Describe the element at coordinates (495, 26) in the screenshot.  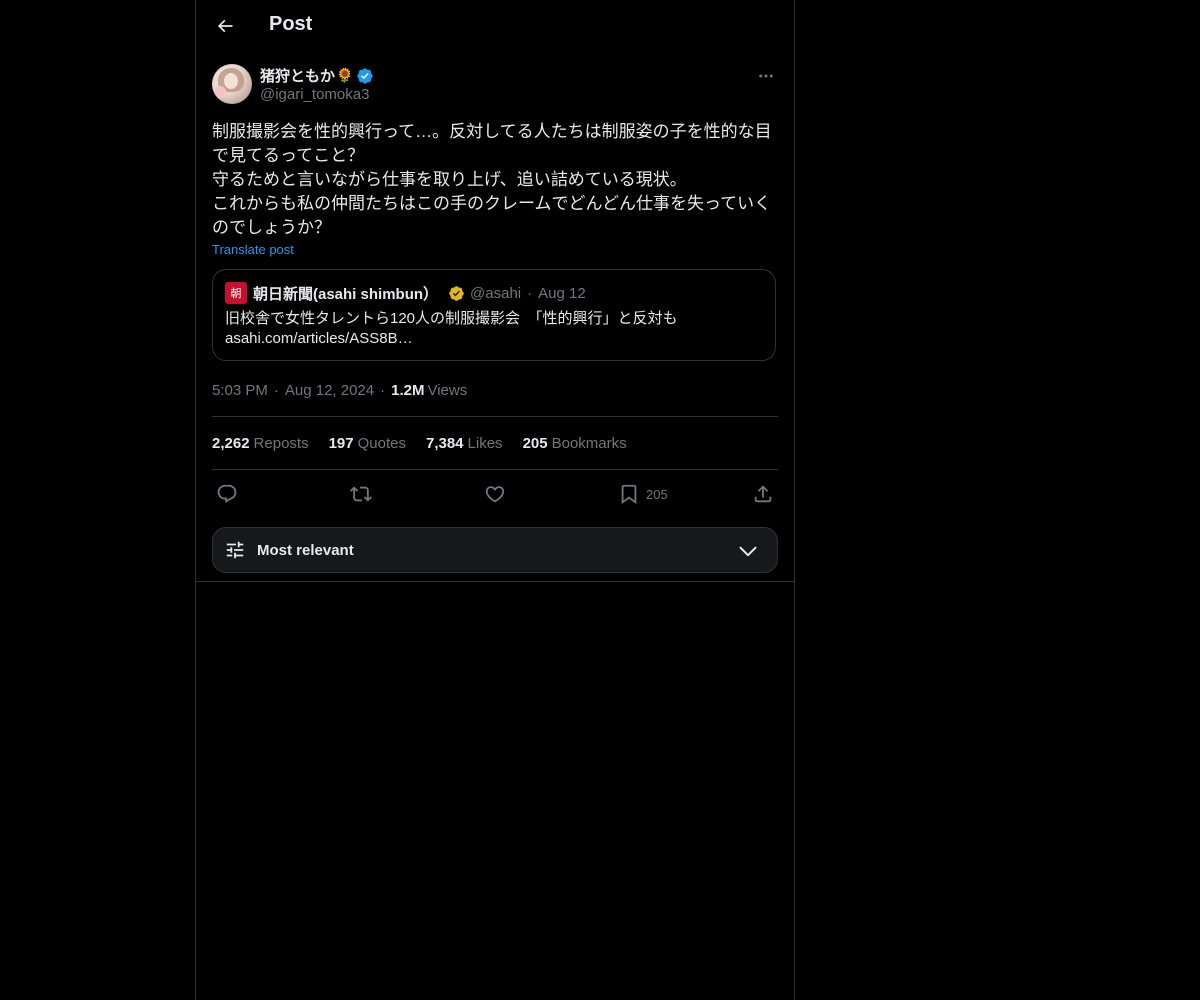
I see `page-header: Post` at that location.